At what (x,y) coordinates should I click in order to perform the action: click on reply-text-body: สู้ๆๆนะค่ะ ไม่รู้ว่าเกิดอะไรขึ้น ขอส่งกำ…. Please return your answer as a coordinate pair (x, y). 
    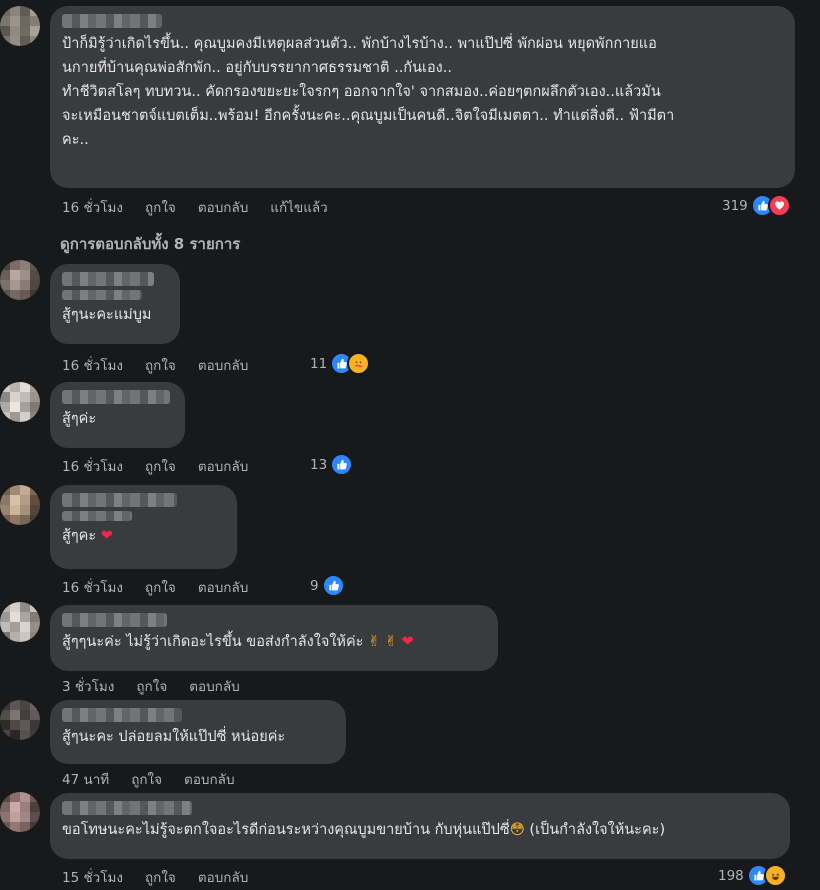
    Looking at the image, I should click on (213, 642).